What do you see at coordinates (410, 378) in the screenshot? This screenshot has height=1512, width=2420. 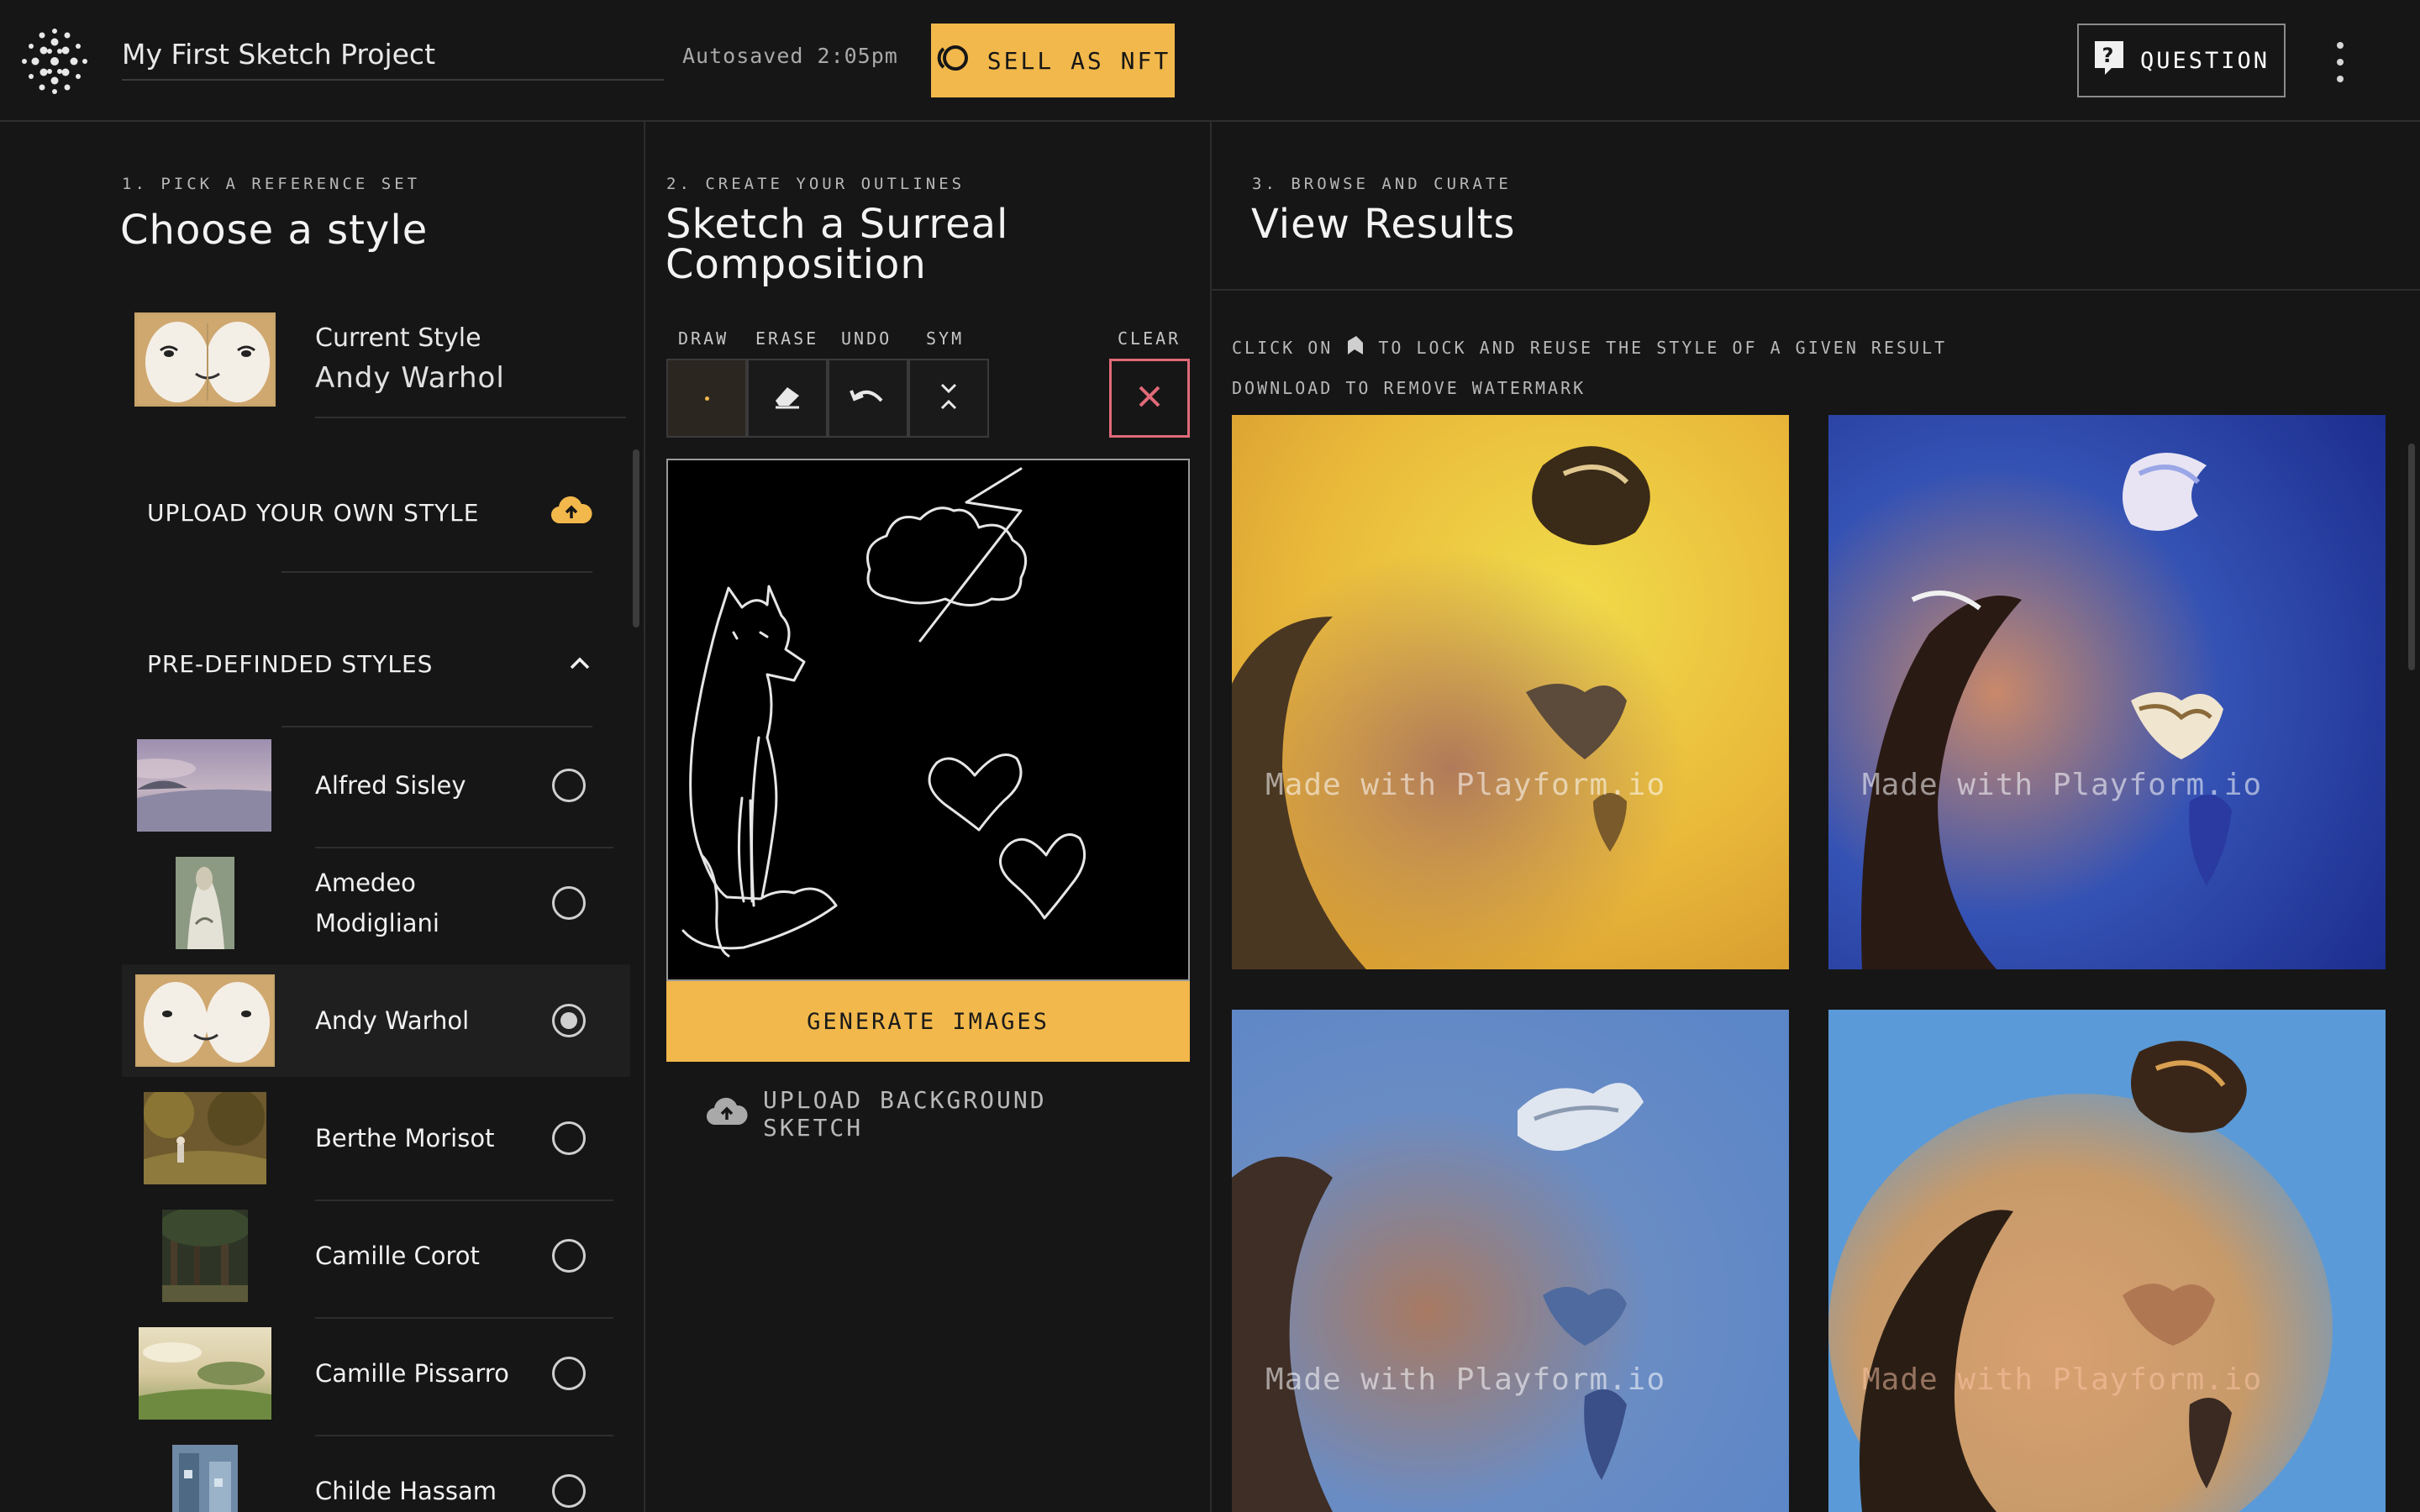 I see `current-style-name: Andy Warhol` at bounding box center [410, 378].